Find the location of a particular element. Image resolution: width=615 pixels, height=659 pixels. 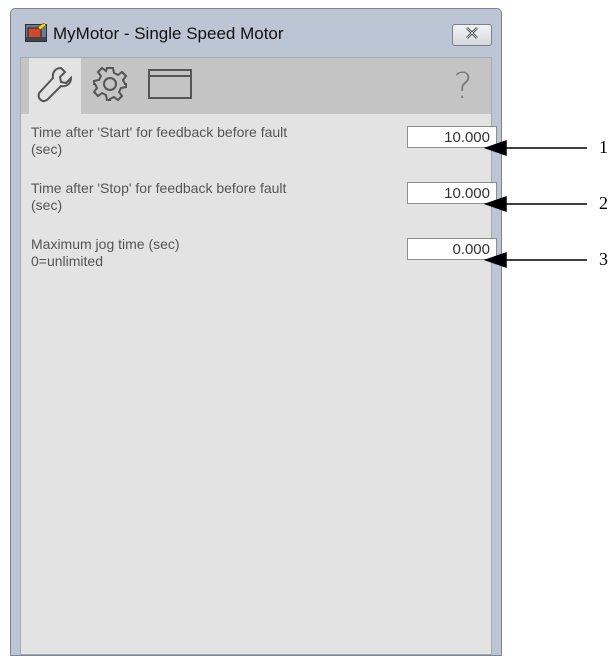

callout-number-2: 2 is located at coordinates (603, 203).